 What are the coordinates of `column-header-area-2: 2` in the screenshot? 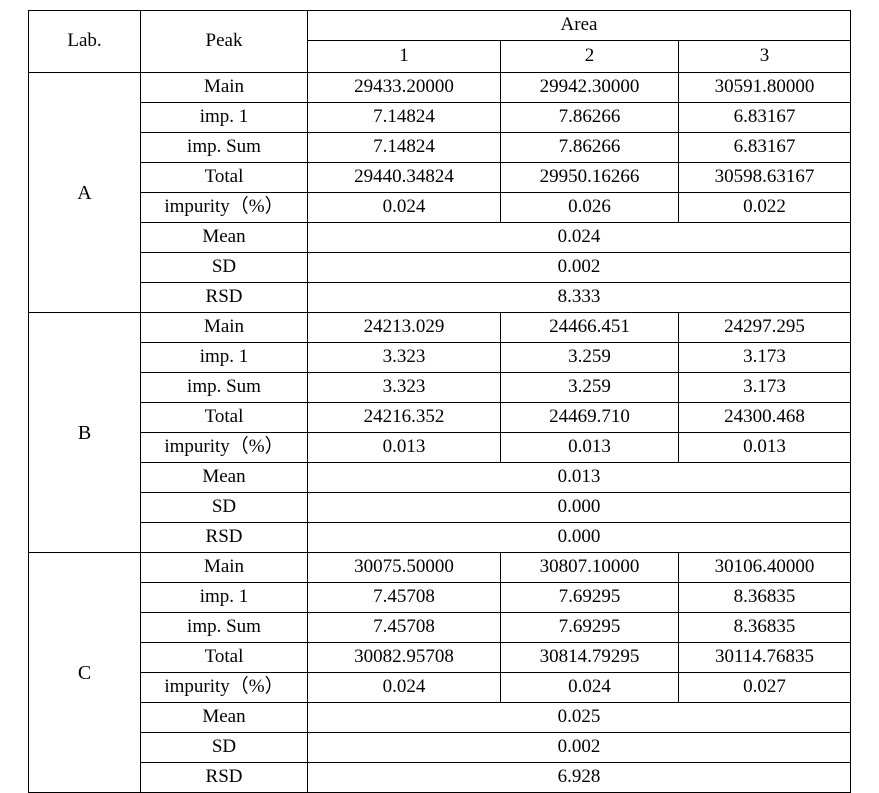 It's located at (589, 56).